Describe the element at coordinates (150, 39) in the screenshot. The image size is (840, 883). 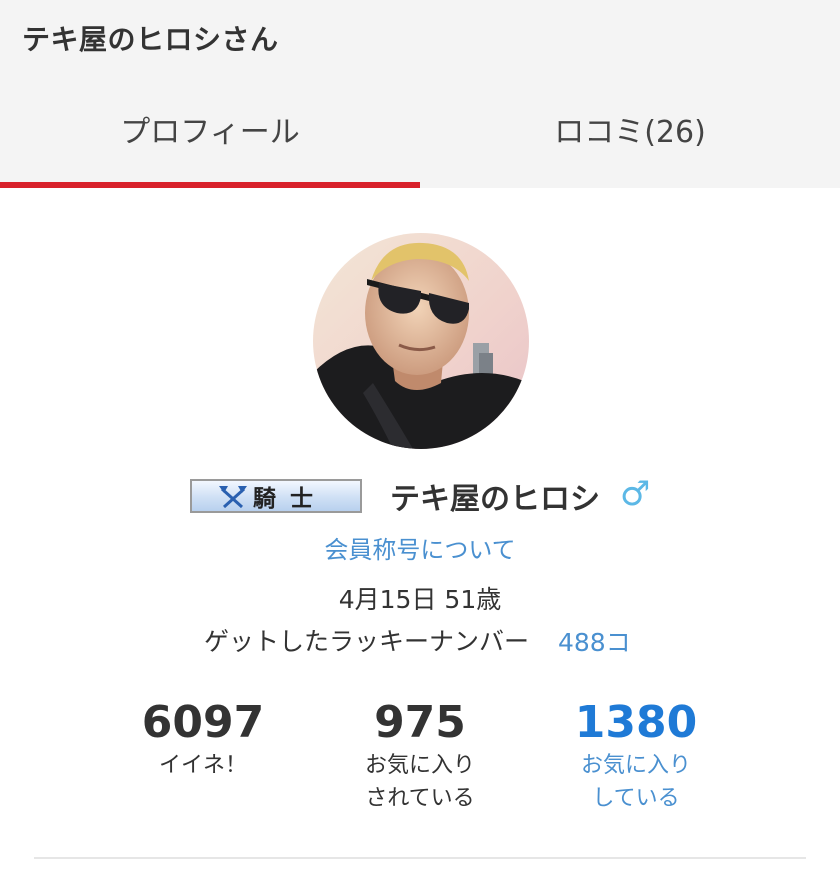
I see `page-title: テキ屋のヒロシさん` at that location.